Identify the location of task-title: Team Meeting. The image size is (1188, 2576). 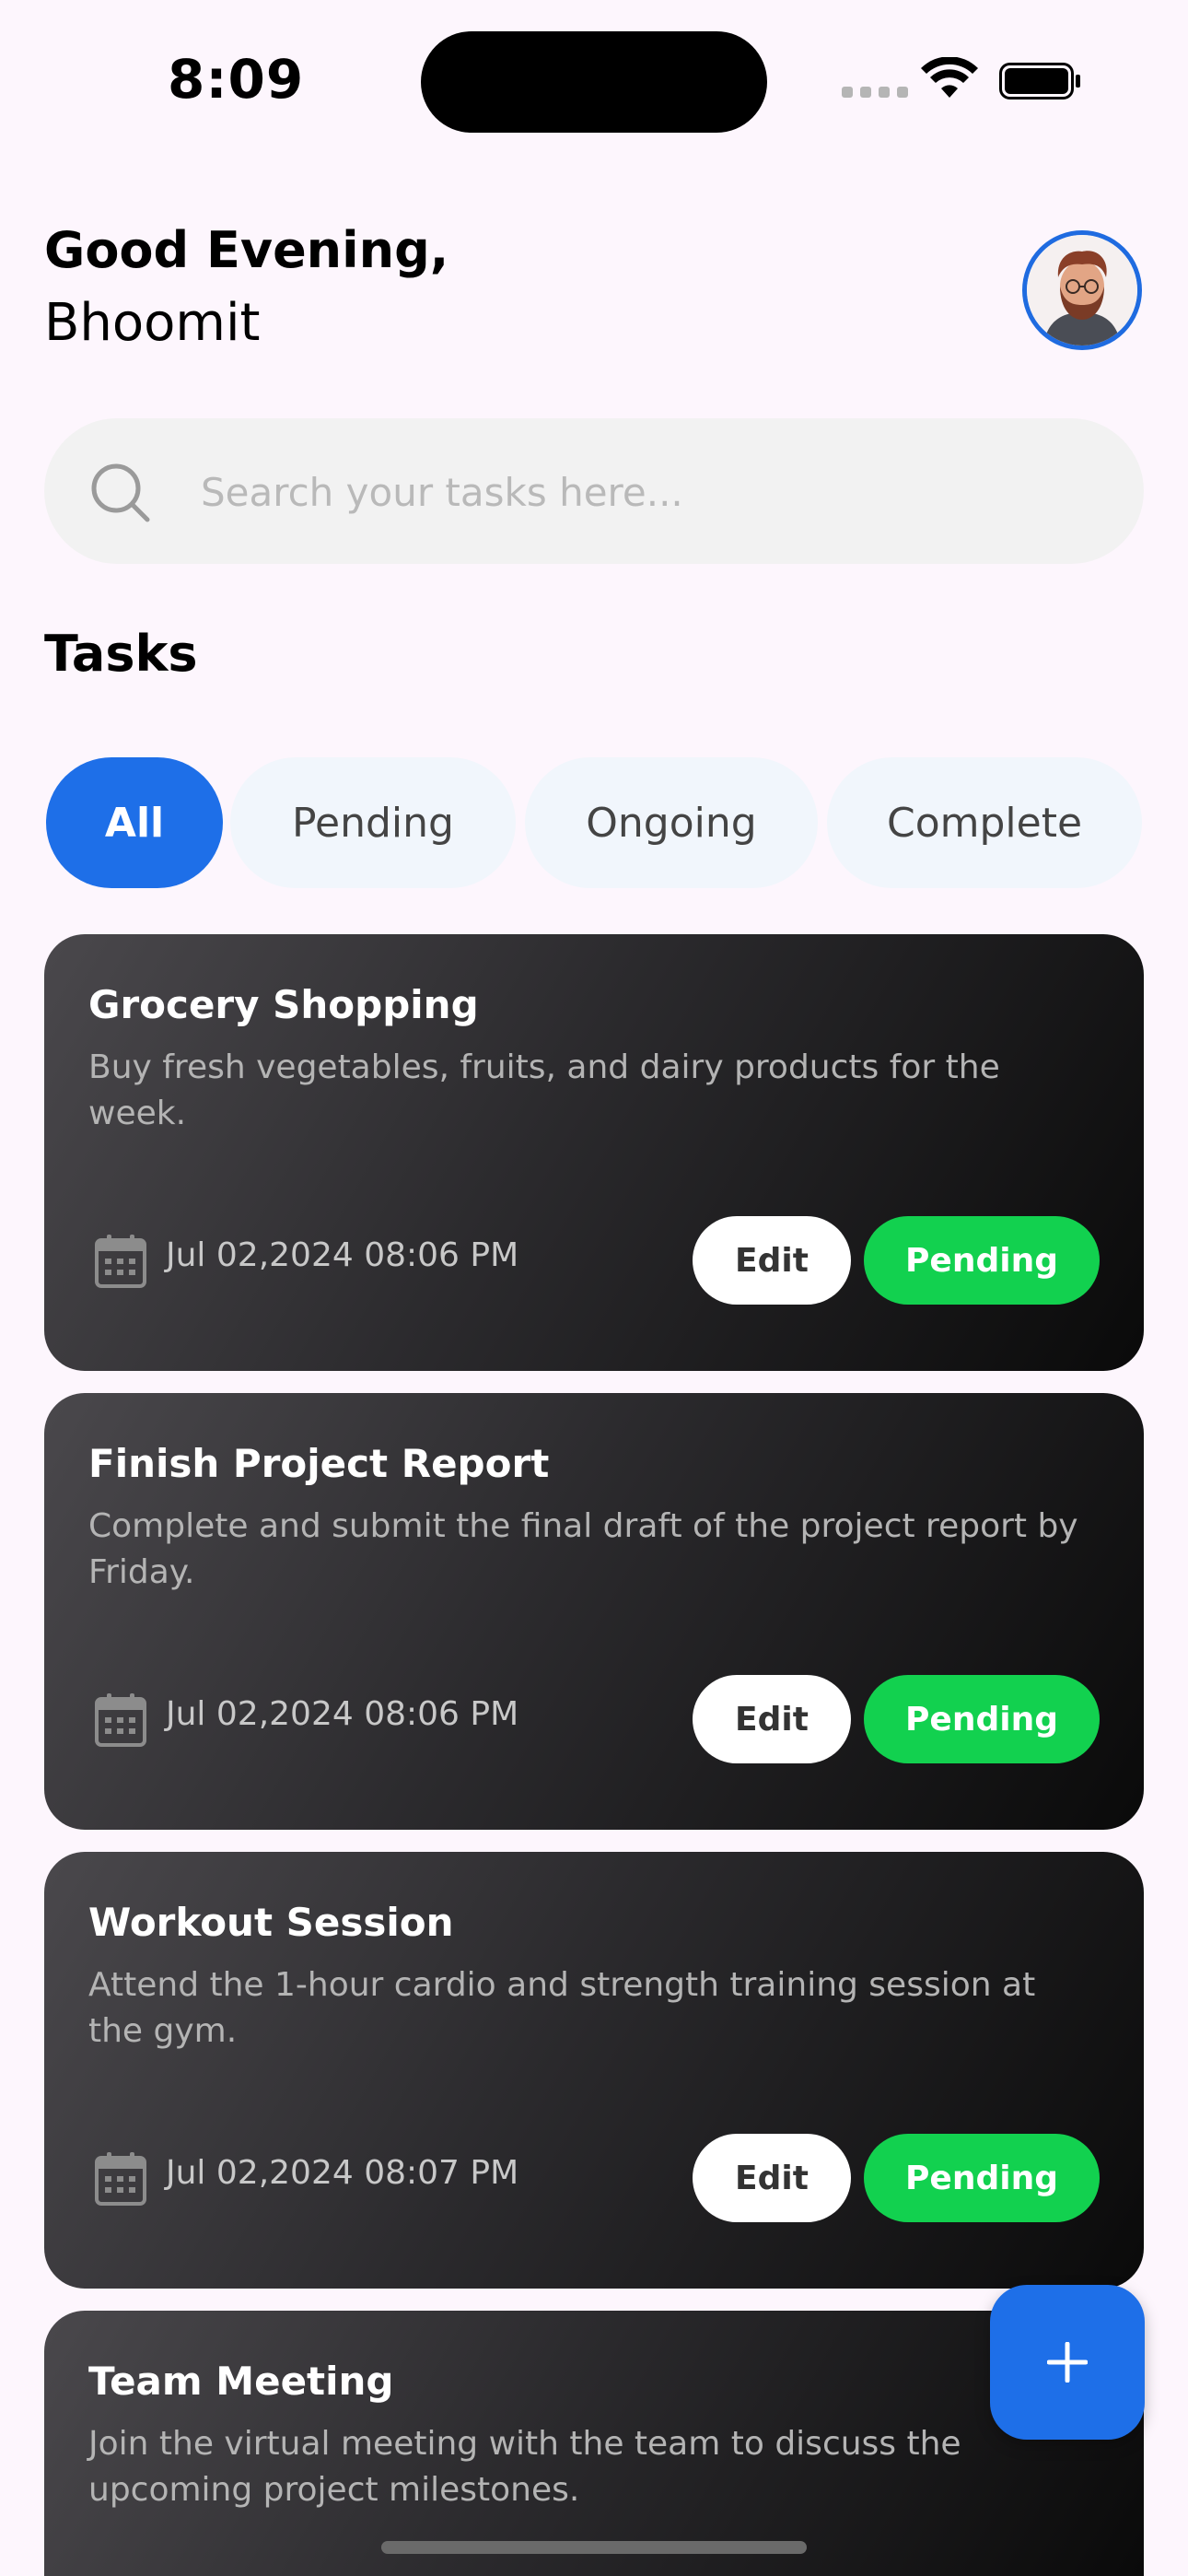
(241, 2381).